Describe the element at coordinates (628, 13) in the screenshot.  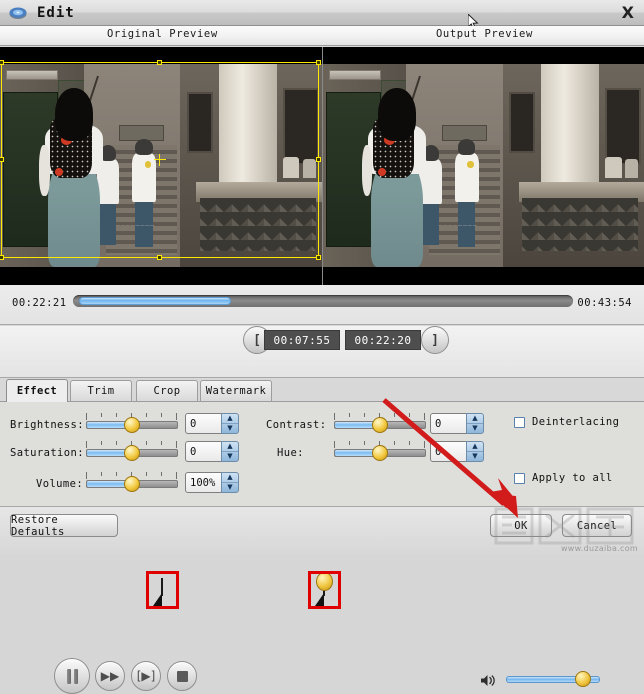
I see `close-icon: X` at that location.